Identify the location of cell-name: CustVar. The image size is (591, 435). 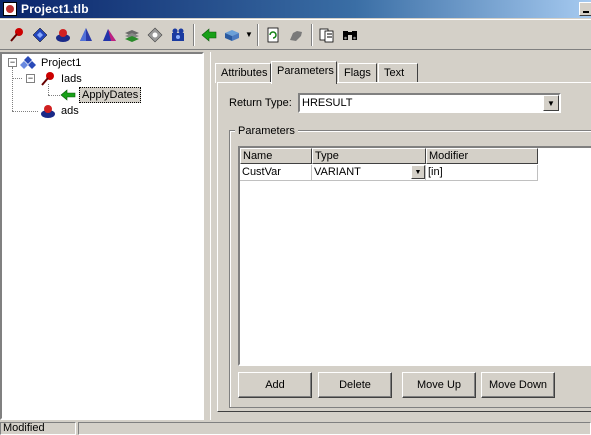
(276, 173).